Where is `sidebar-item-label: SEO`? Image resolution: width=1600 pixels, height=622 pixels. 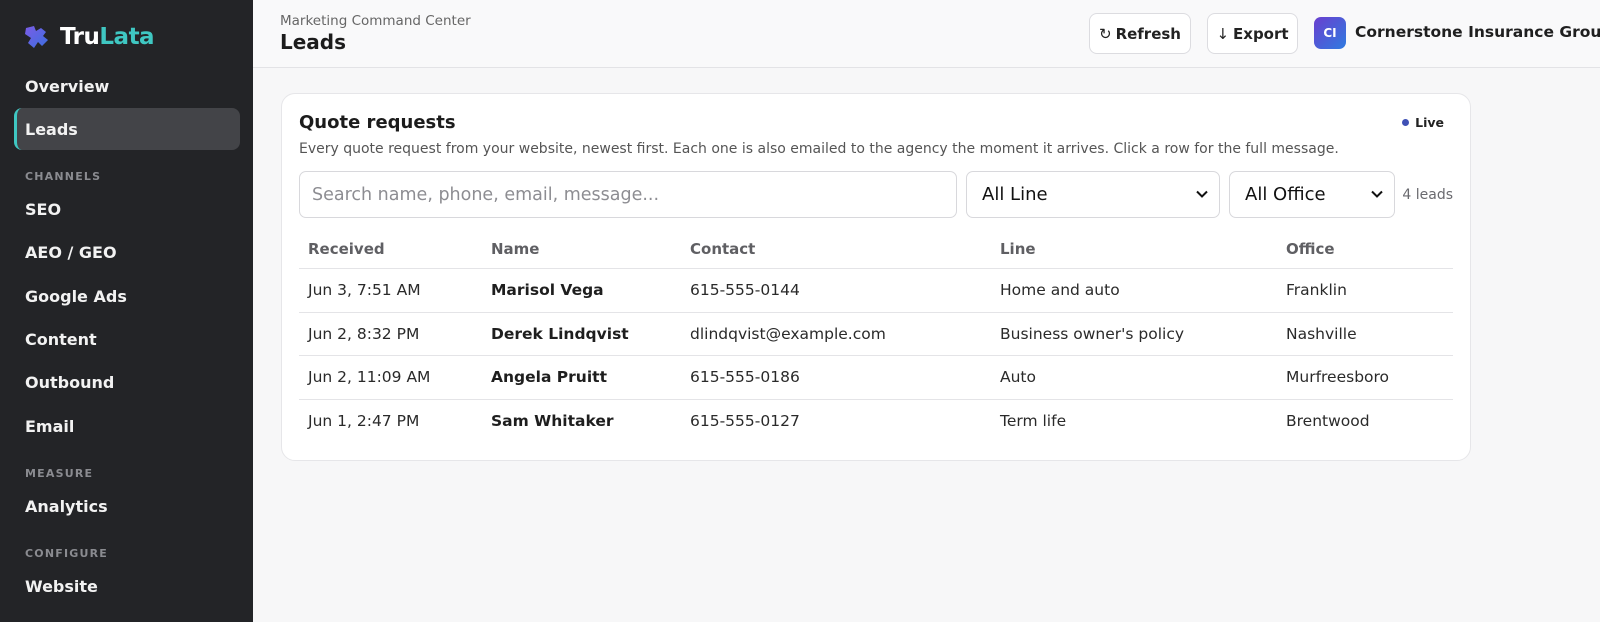 sidebar-item-label: SEO is located at coordinates (43, 209).